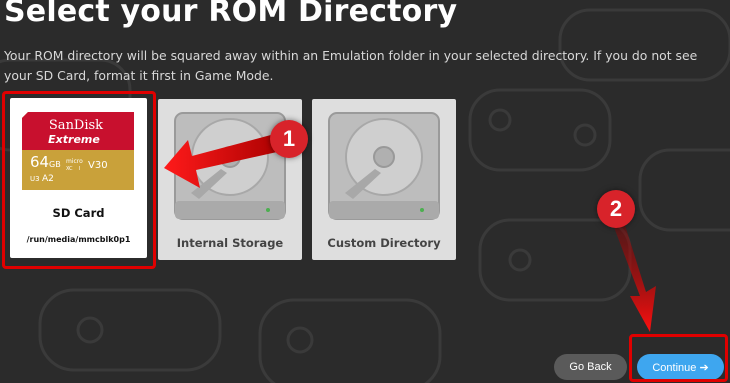 This screenshot has width=730, height=383. I want to click on custom-directory-option: Custom Directory, so click(384, 179).